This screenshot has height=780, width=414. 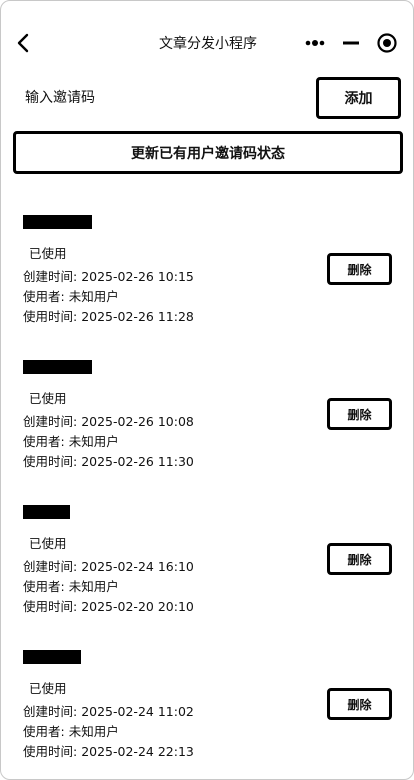 I want to click on target-circle-icon, so click(x=387, y=43).